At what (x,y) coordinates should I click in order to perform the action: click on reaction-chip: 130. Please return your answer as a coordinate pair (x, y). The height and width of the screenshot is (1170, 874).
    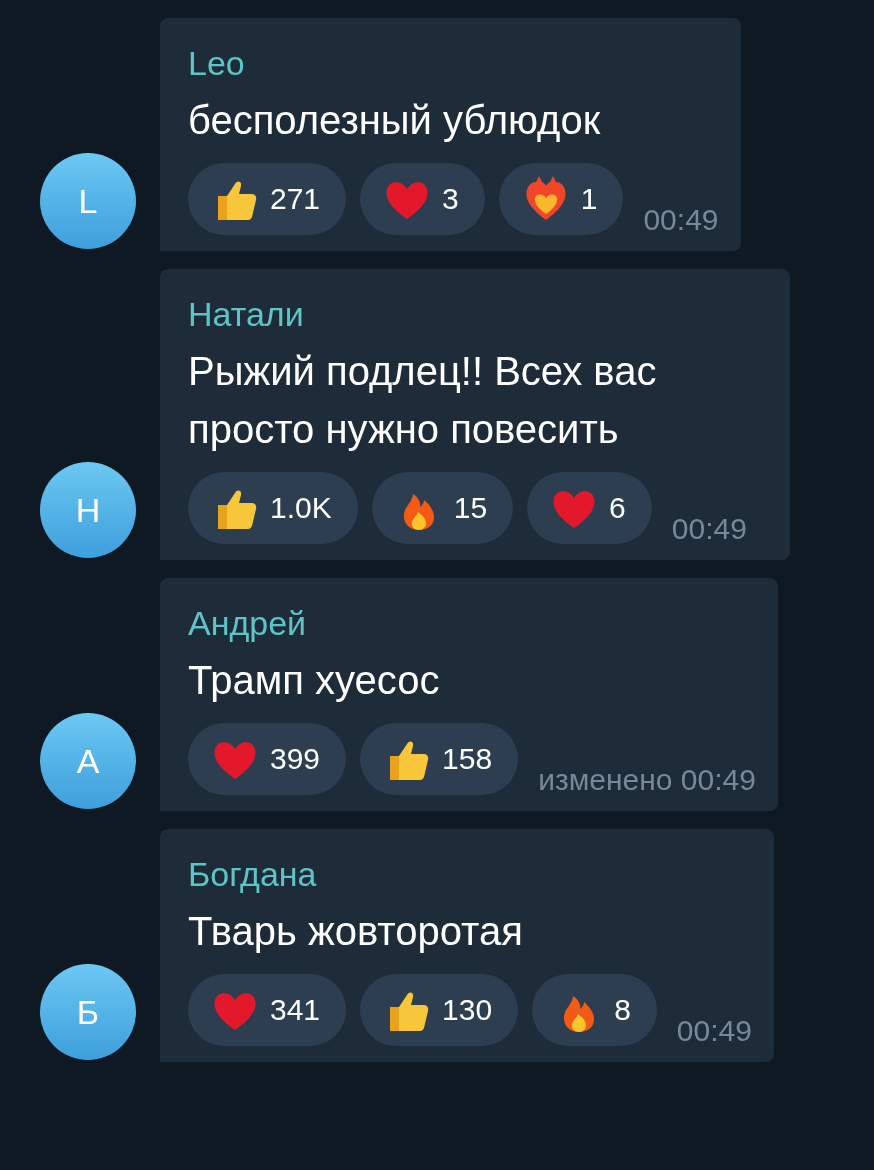
    Looking at the image, I should click on (439, 1010).